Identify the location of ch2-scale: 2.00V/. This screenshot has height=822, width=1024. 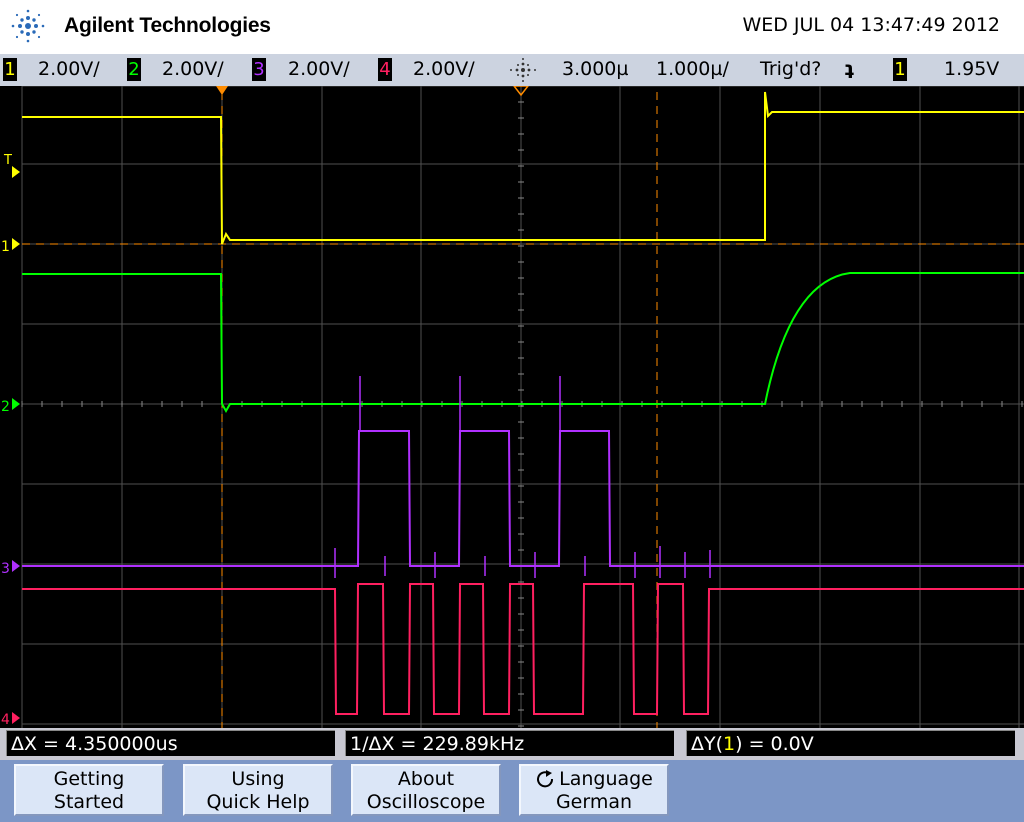
(193, 69).